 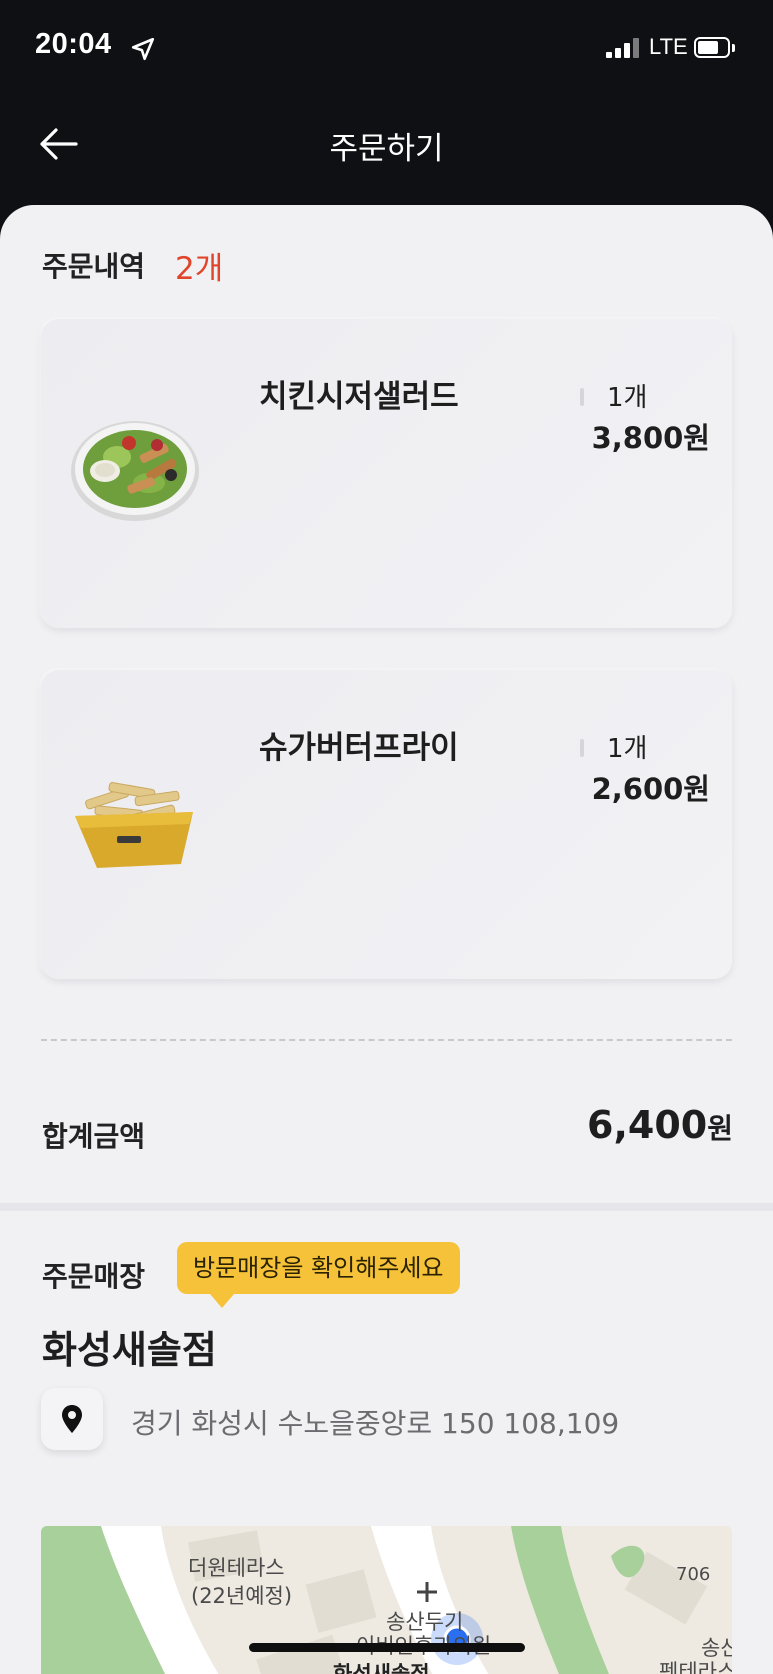 What do you see at coordinates (135, 471) in the screenshot?
I see `salad-image` at bounding box center [135, 471].